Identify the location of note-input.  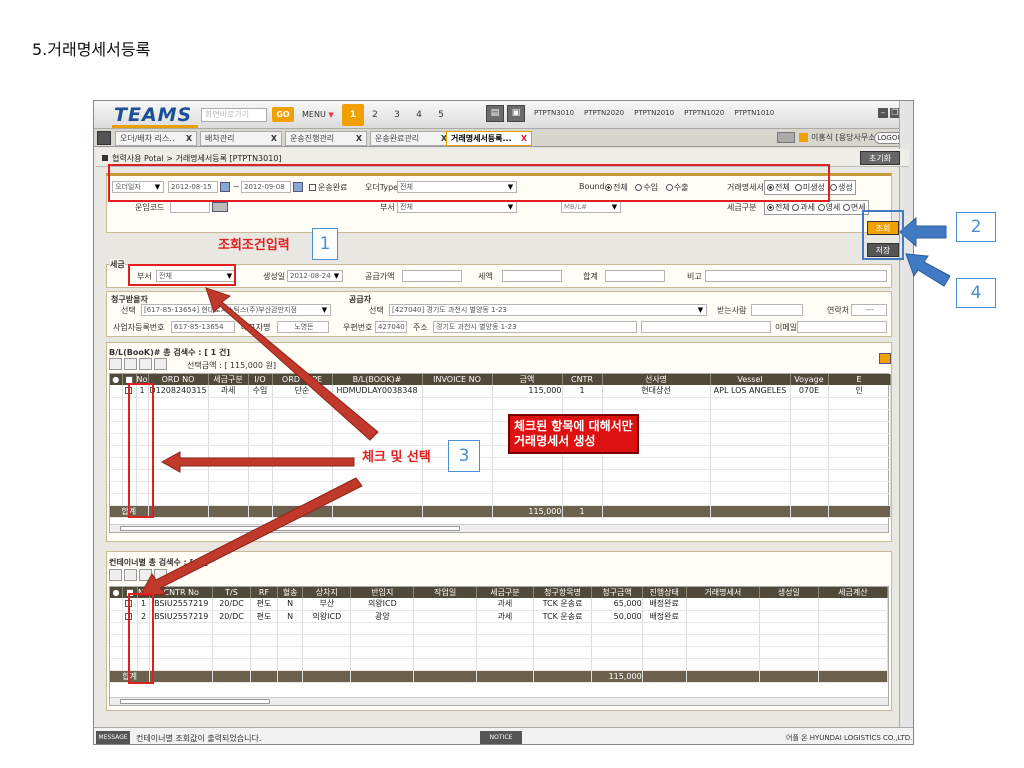
(796, 276).